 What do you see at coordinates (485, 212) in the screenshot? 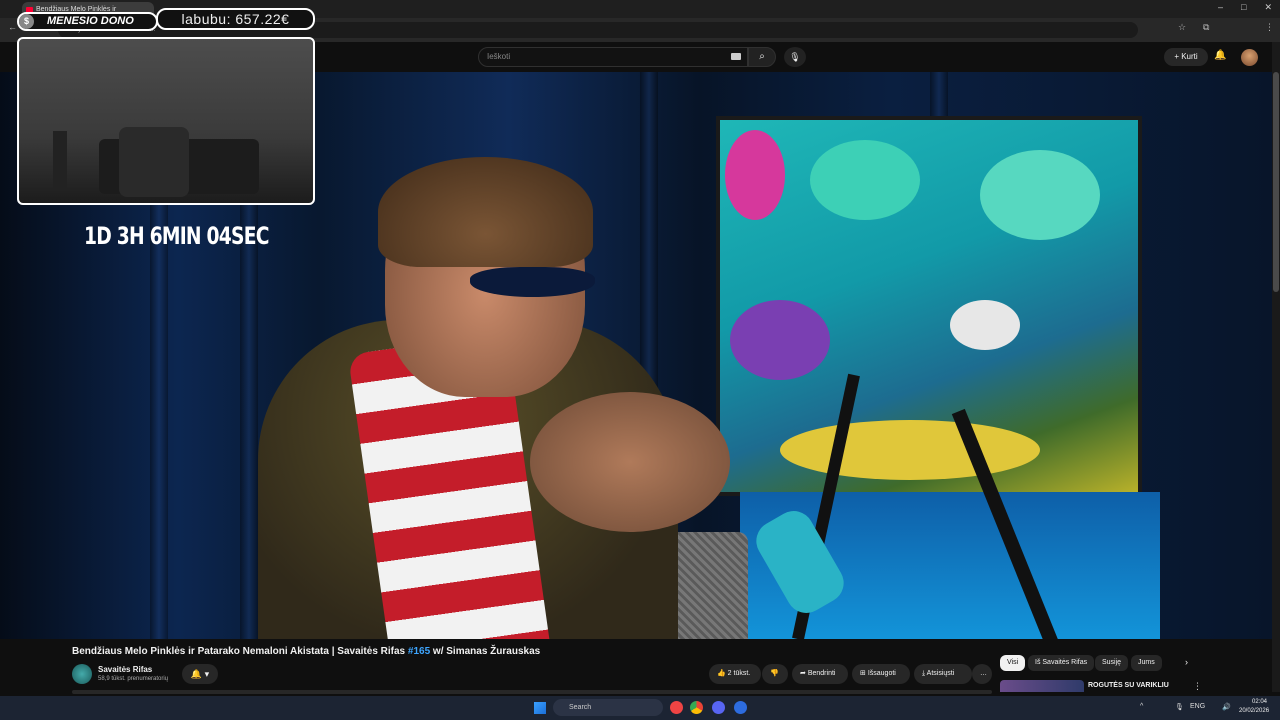
I see `host-hair` at bounding box center [485, 212].